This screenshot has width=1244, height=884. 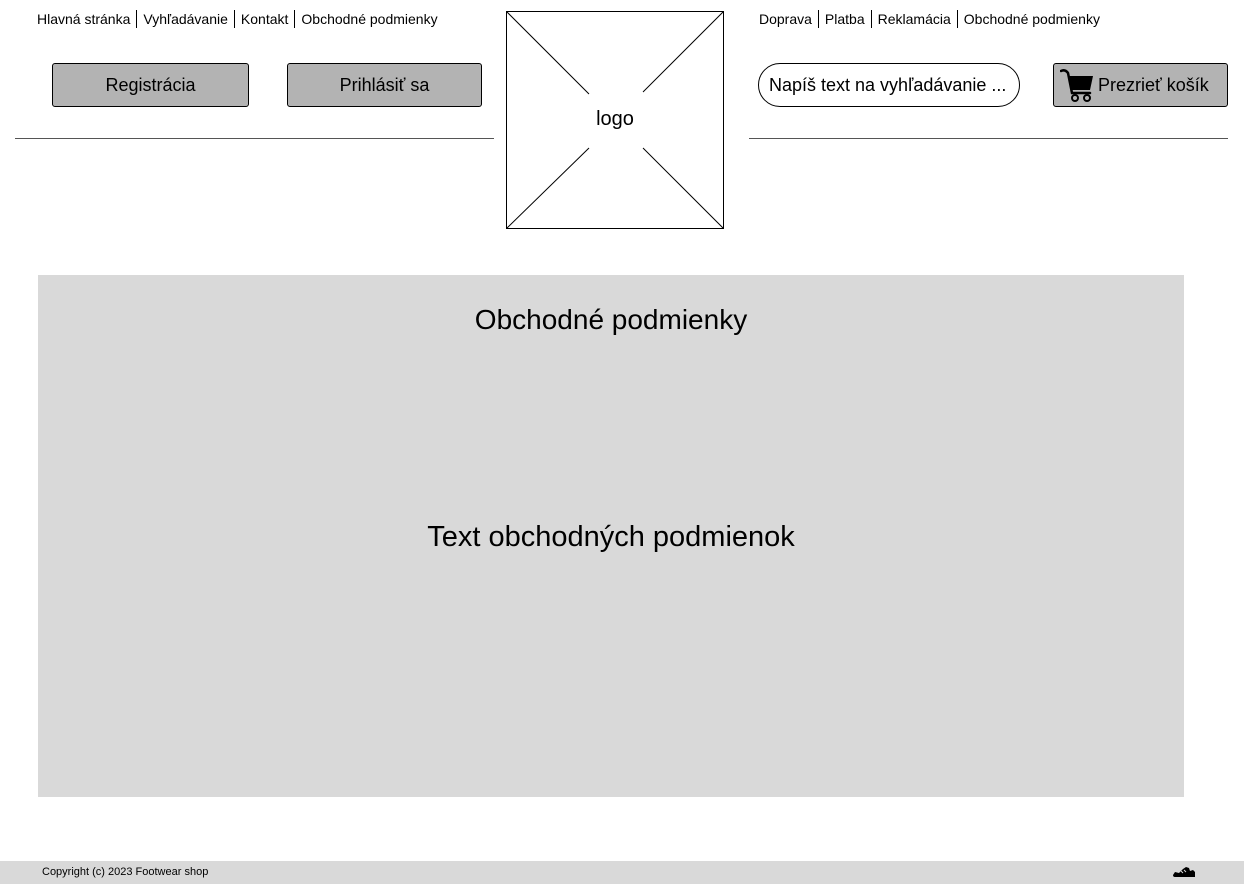 What do you see at coordinates (1184, 872) in the screenshot?
I see `shoe-icon` at bounding box center [1184, 872].